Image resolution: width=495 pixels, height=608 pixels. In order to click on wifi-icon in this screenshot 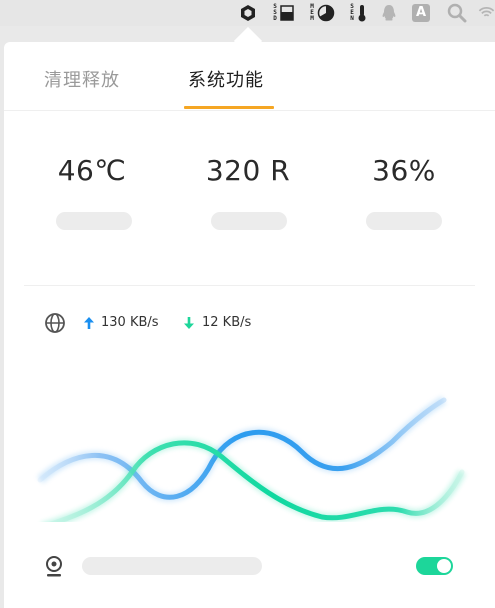, I will do `click(486, 13)`.